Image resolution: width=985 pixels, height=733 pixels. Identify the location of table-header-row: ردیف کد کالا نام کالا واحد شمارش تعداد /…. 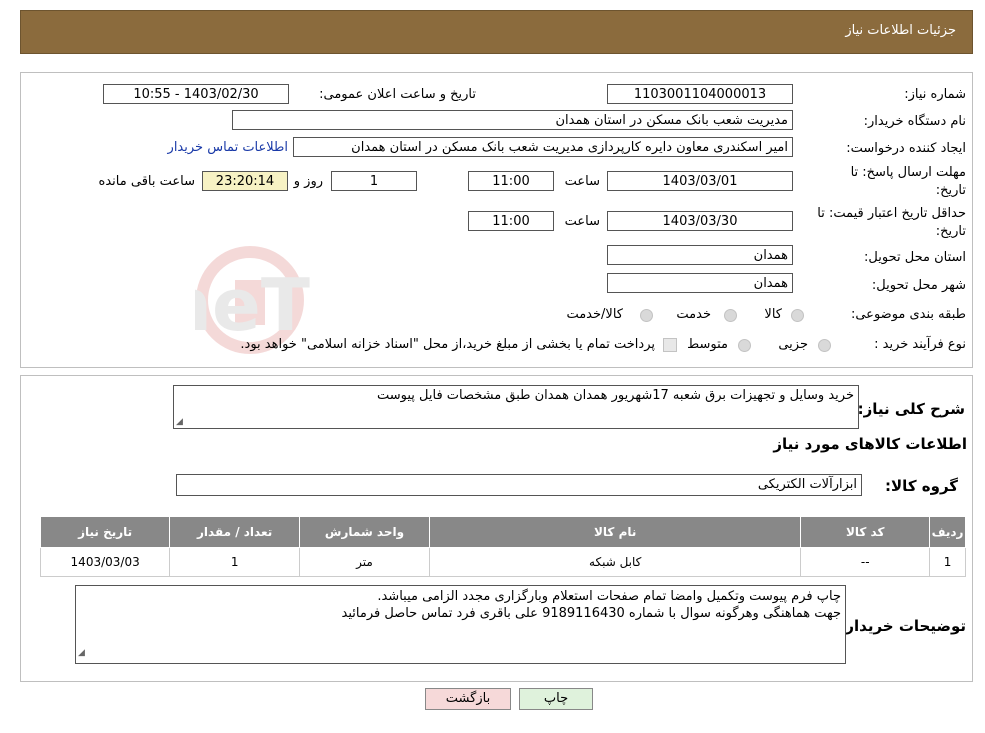
(502, 532).